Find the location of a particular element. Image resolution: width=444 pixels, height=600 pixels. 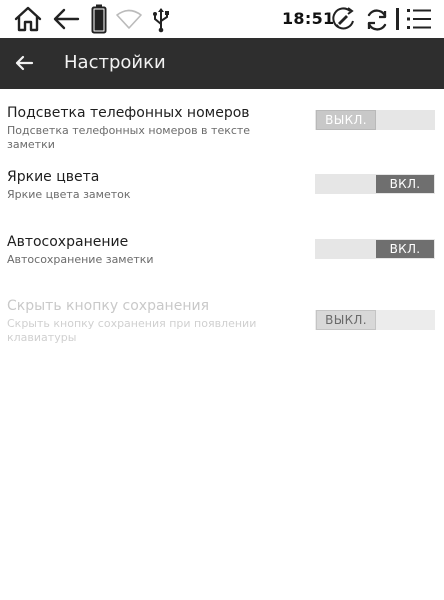

refresh-icon is located at coordinates (377, 20).